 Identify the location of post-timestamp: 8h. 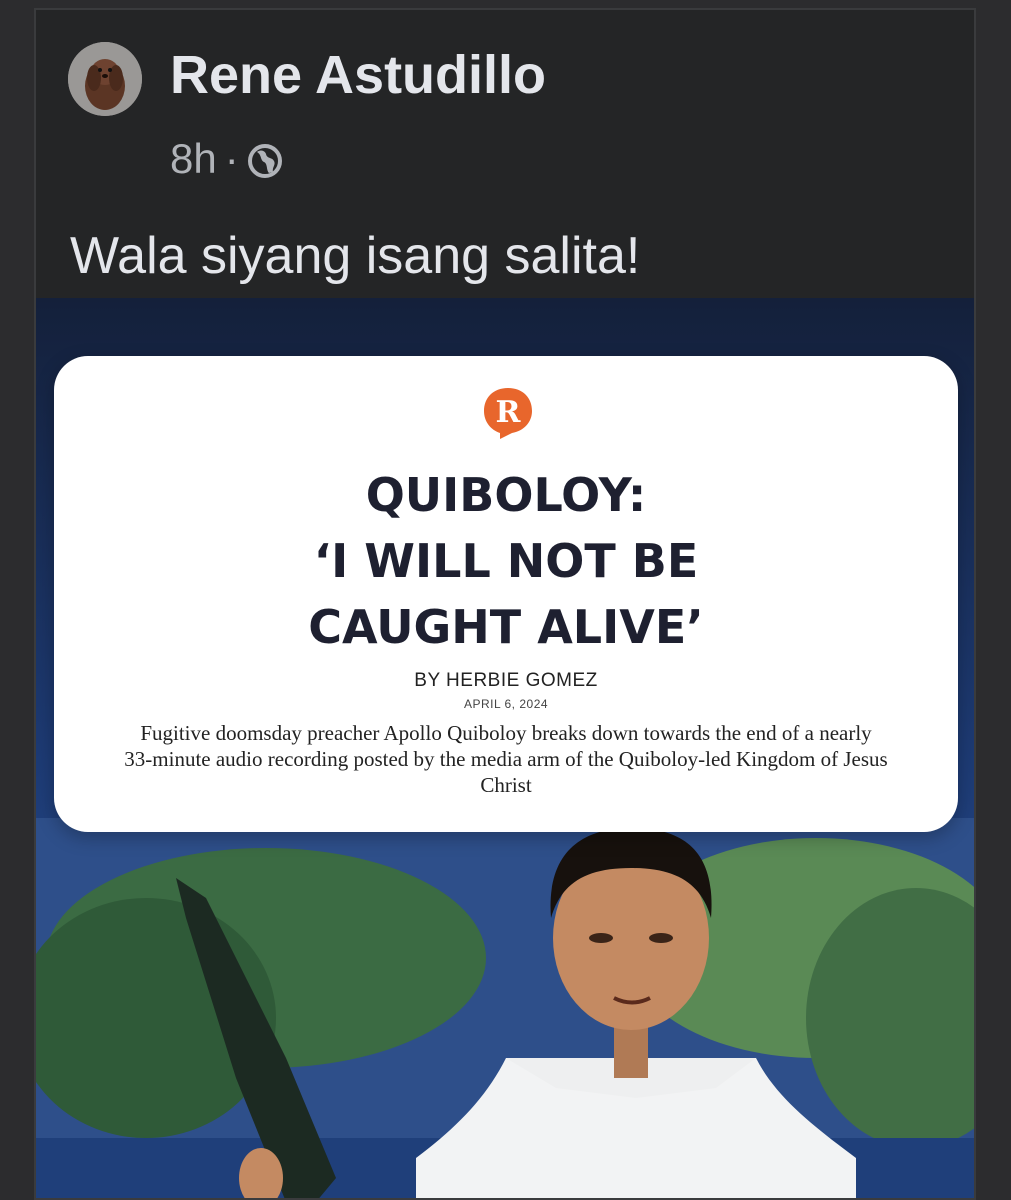
(193, 159).